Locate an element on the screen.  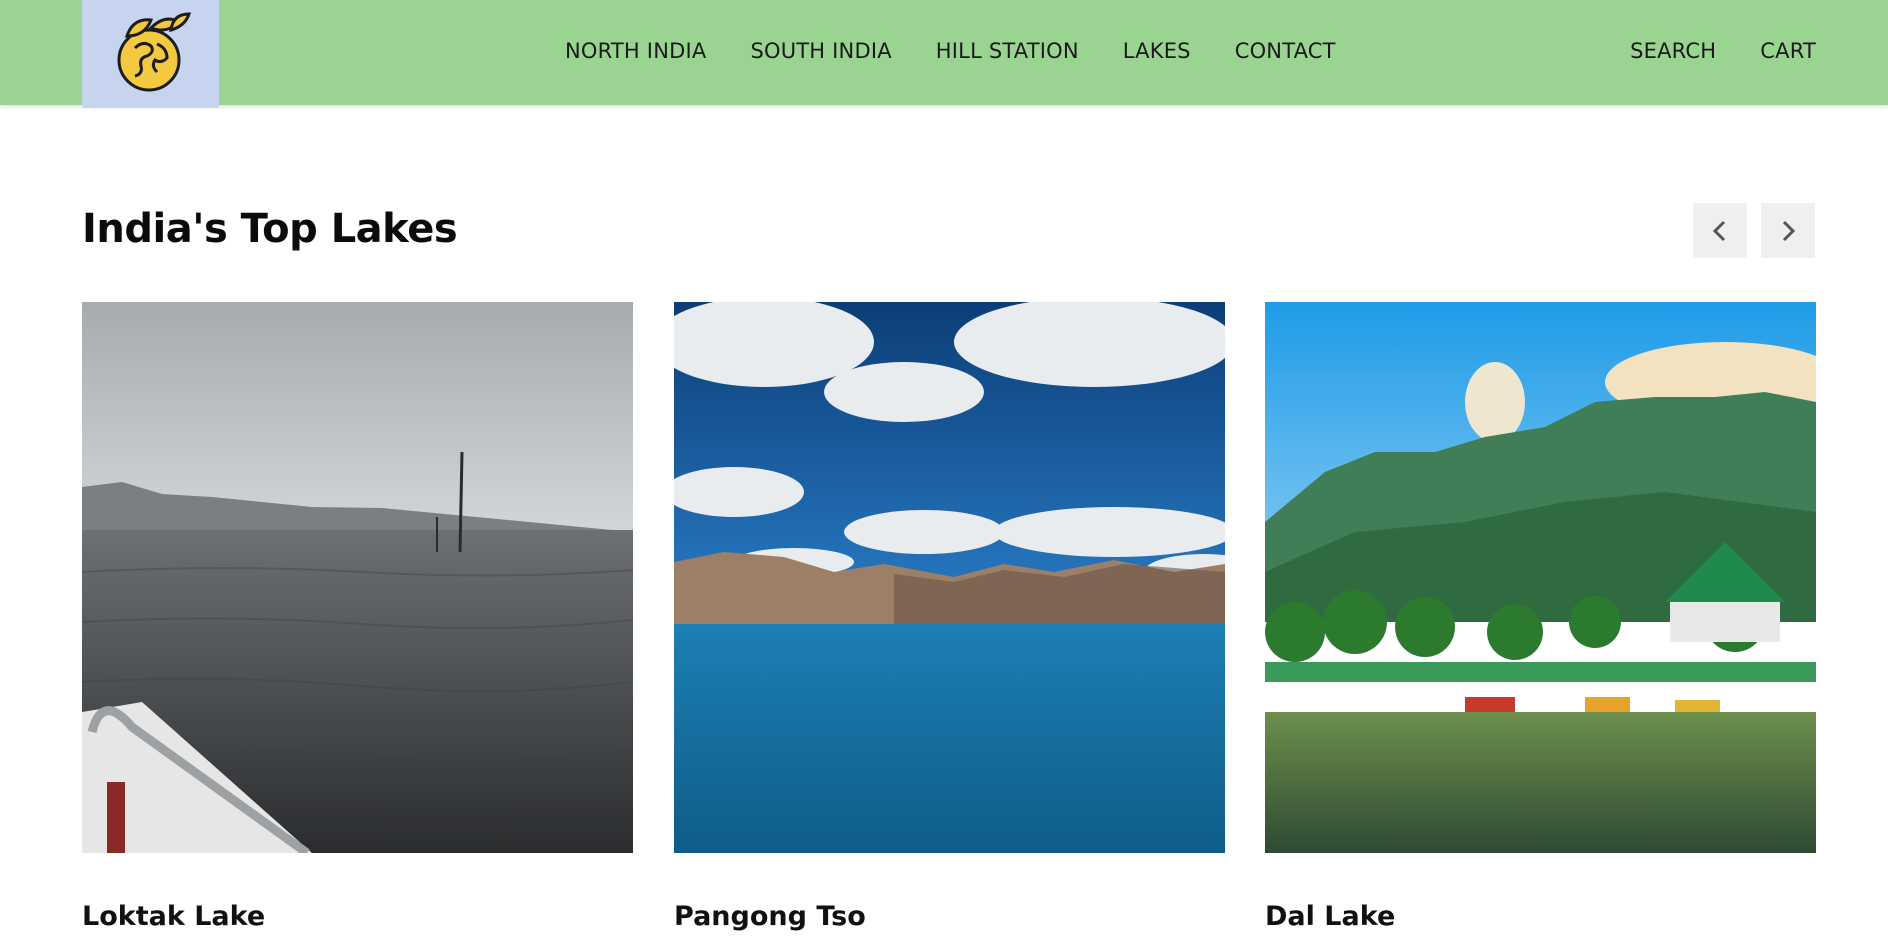
utility-nav: SEARCH CART is located at coordinates (1723, 51).